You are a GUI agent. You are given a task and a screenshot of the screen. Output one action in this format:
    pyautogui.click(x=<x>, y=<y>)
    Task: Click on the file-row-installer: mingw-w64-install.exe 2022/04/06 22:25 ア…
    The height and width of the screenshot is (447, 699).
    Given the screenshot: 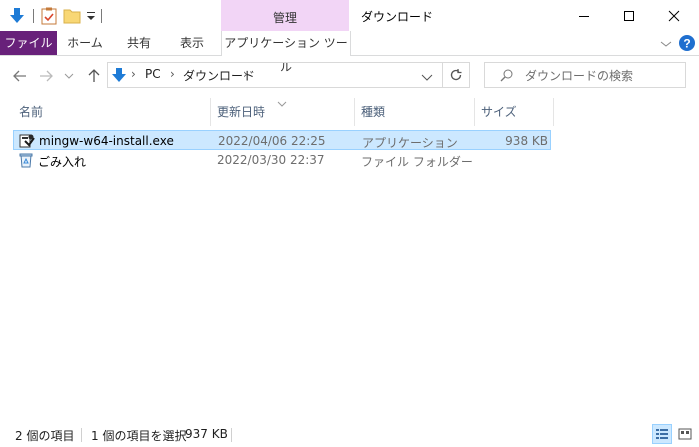 What is the action you would take?
    pyautogui.click(x=282, y=140)
    